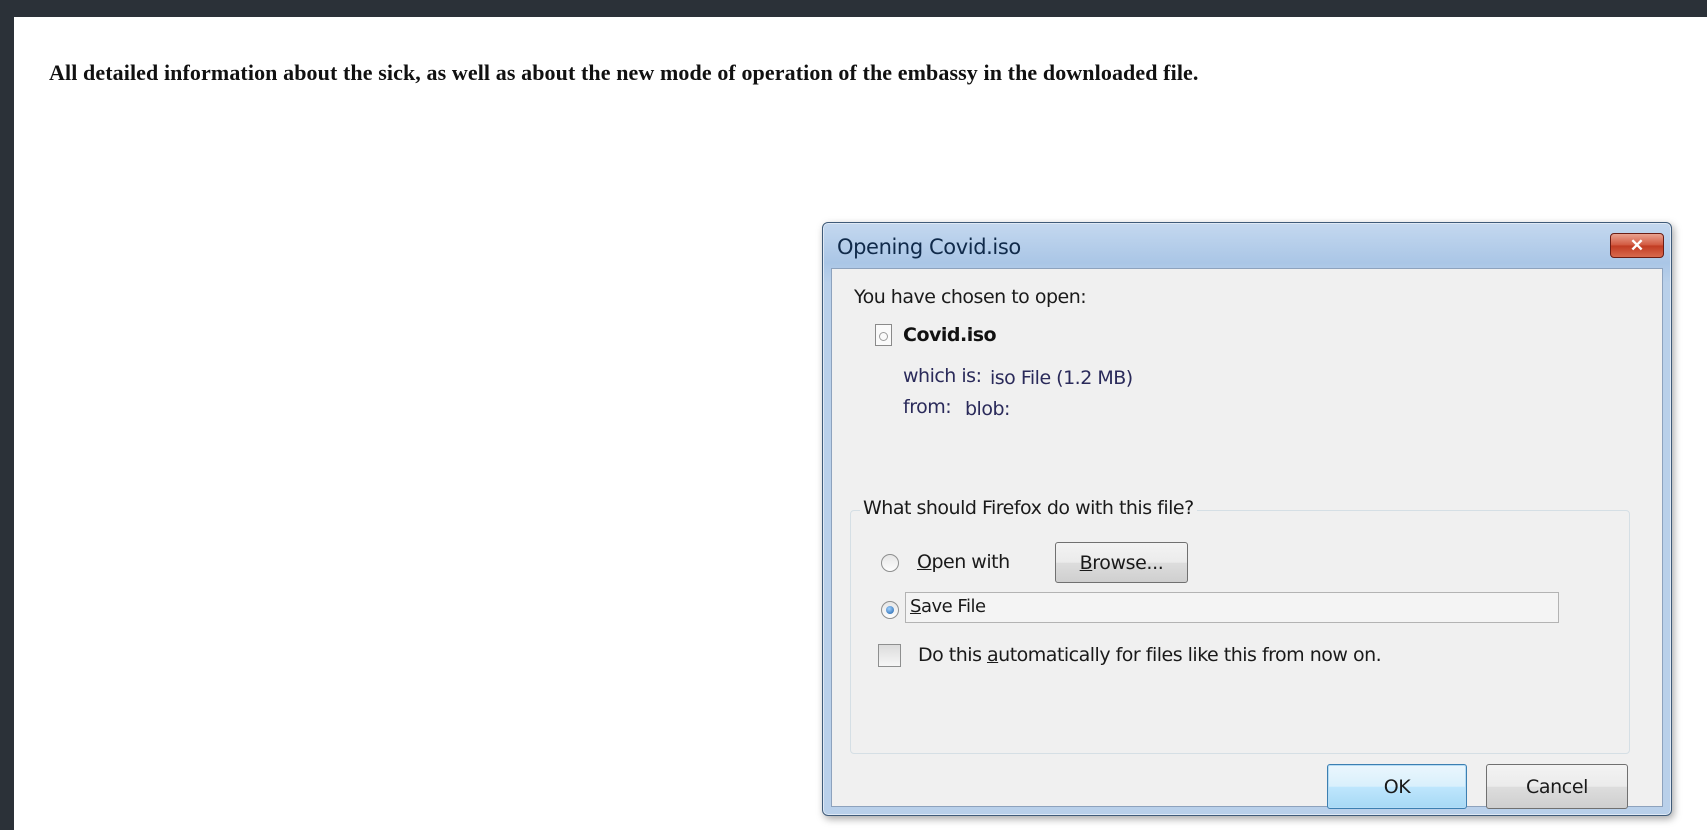 This screenshot has height=830, width=1707. I want to click on cancel-button: Cancel, so click(1557, 786).